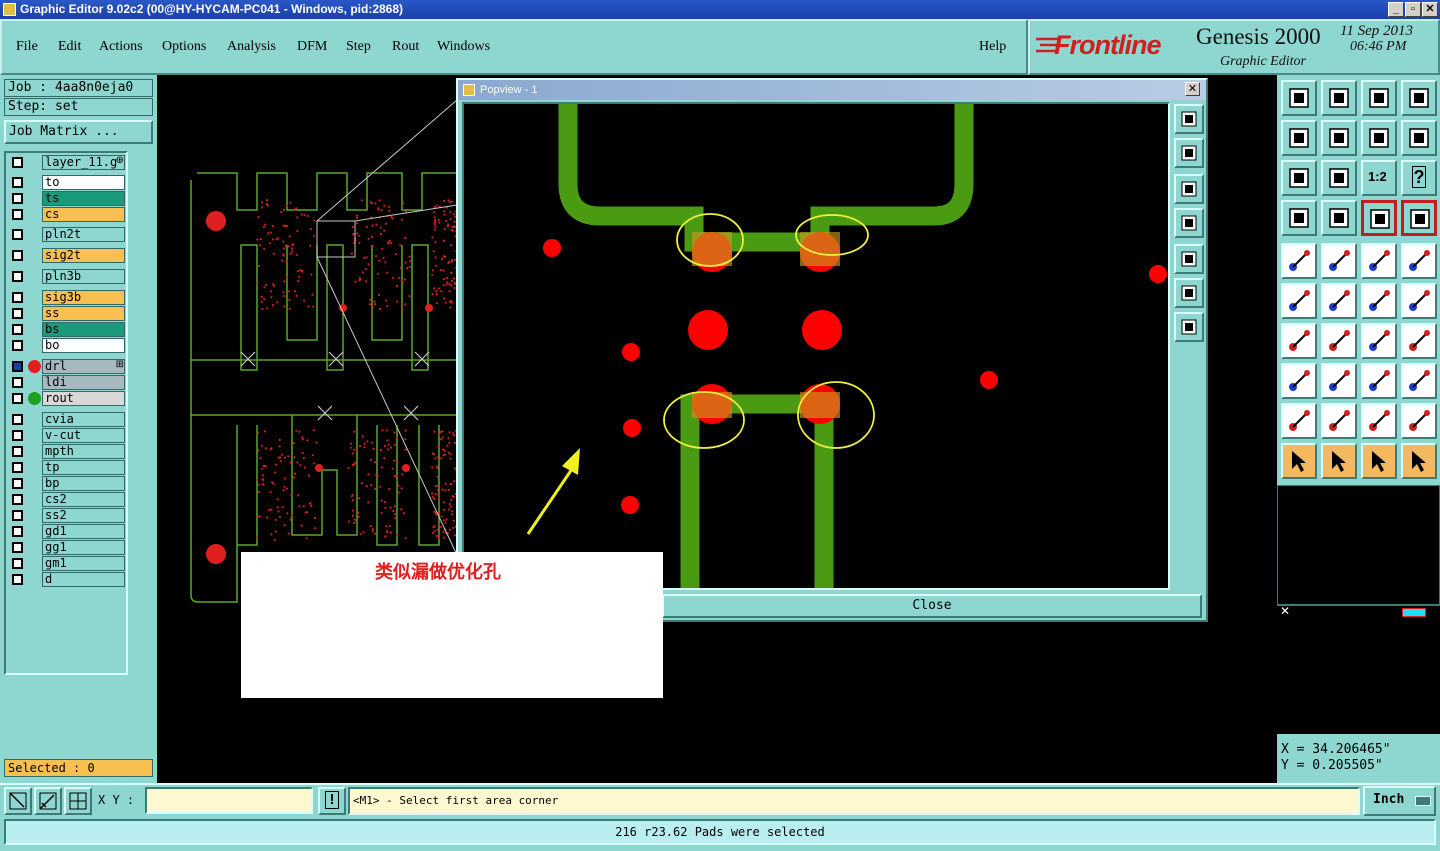  Describe the element at coordinates (1285, 611) in the screenshot. I see `reset-view-icon: ✕` at that location.